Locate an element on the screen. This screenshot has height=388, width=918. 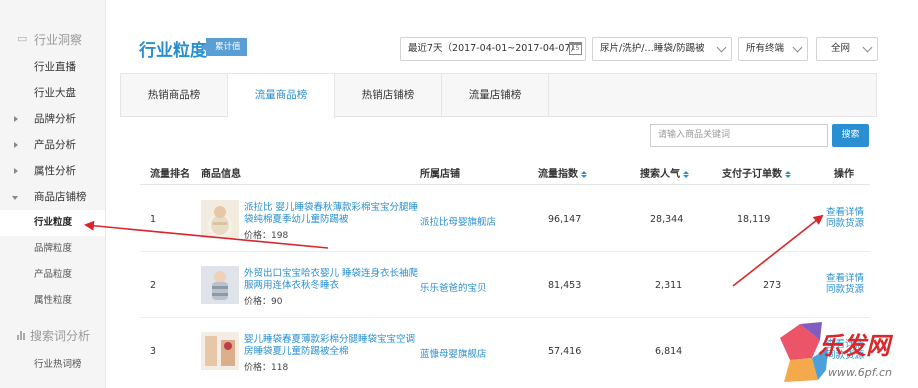
watermark-text: 乐发网 is located at coordinates (854, 345).